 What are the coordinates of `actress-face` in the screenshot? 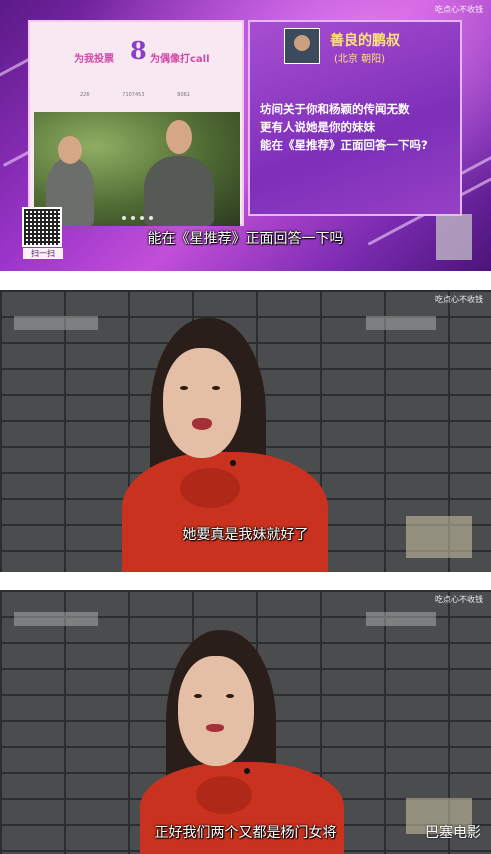 It's located at (70, 150).